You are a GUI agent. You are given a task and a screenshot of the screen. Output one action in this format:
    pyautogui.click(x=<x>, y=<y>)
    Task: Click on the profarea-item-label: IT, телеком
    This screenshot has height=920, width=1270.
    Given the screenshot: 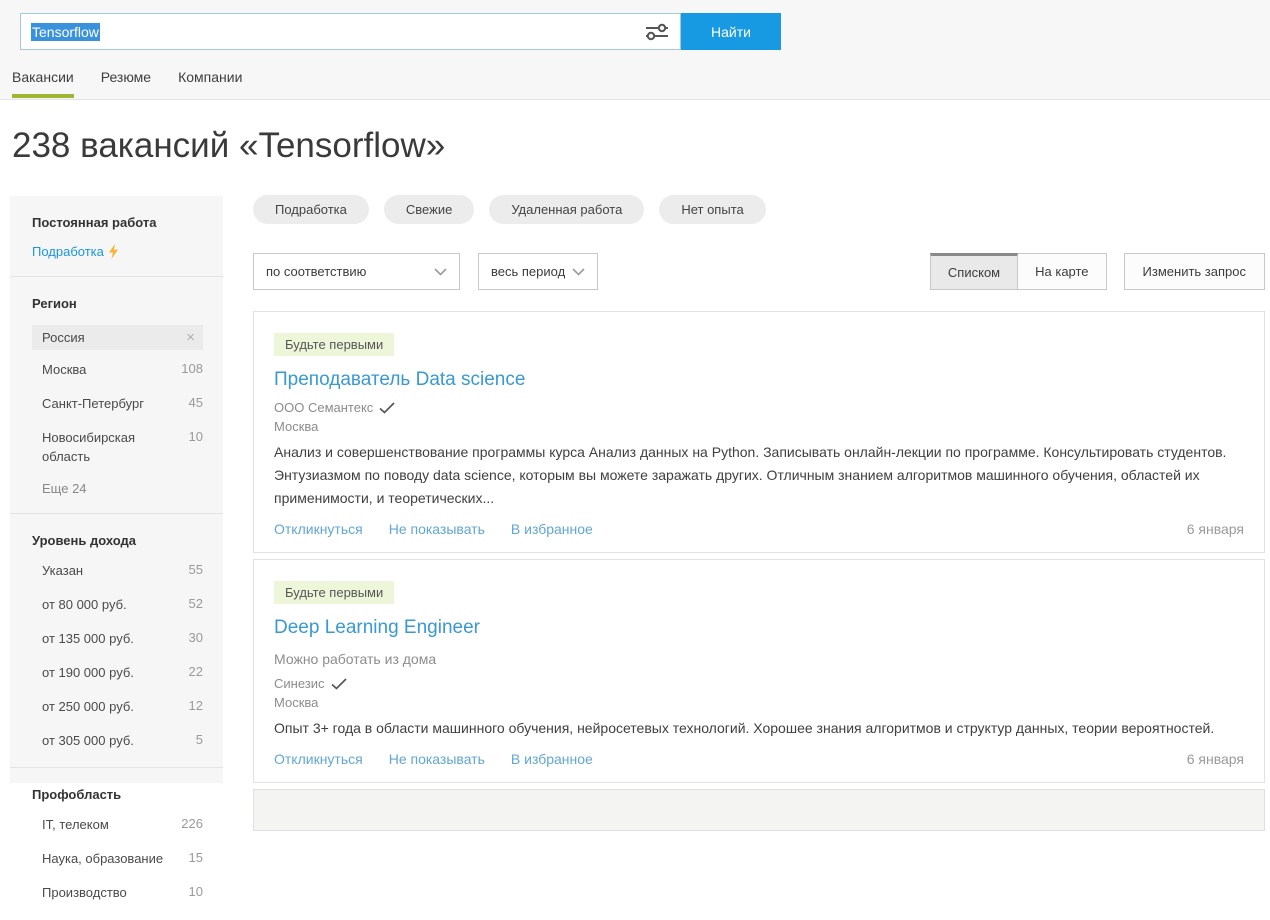 What is the action you would take?
    pyautogui.click(x=75, y=825)
    